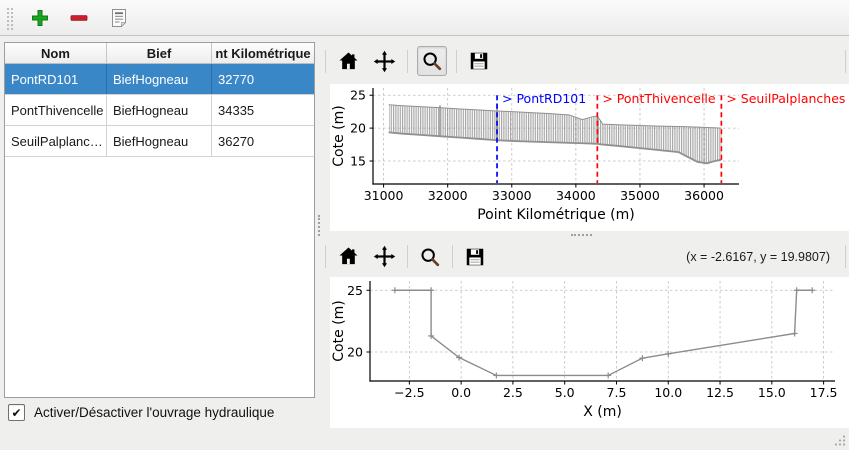 The width and height of the screenshot is (849, 450). What do you see at coordinates (758, 256) in the screenshot?
I see `cursor-coordinates-readout: (x = -2.6167, y = 19.9807)` at bounding box center [758, 256].